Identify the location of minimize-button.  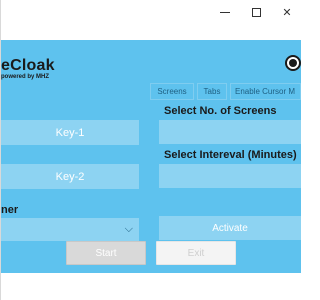
(225, 12).